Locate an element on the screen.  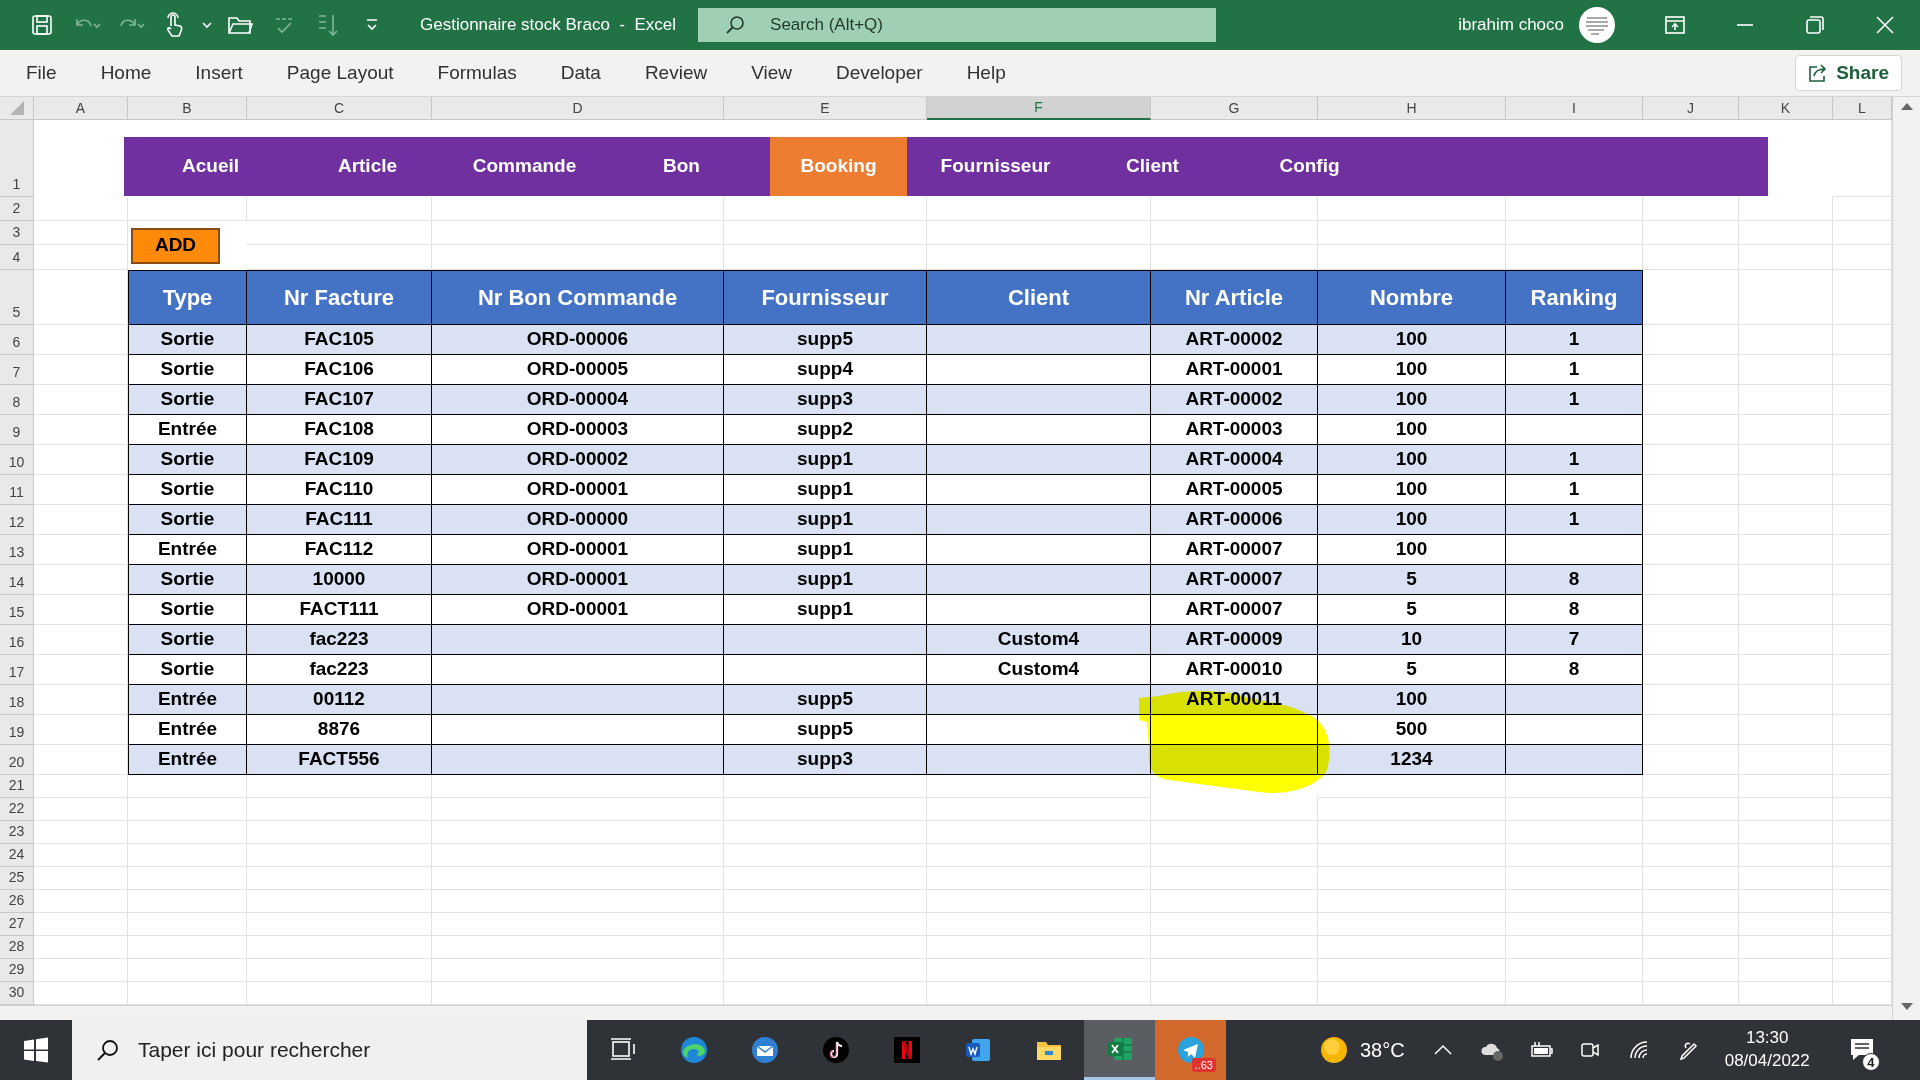
column-header: I is located at coordinates (1574, 108).